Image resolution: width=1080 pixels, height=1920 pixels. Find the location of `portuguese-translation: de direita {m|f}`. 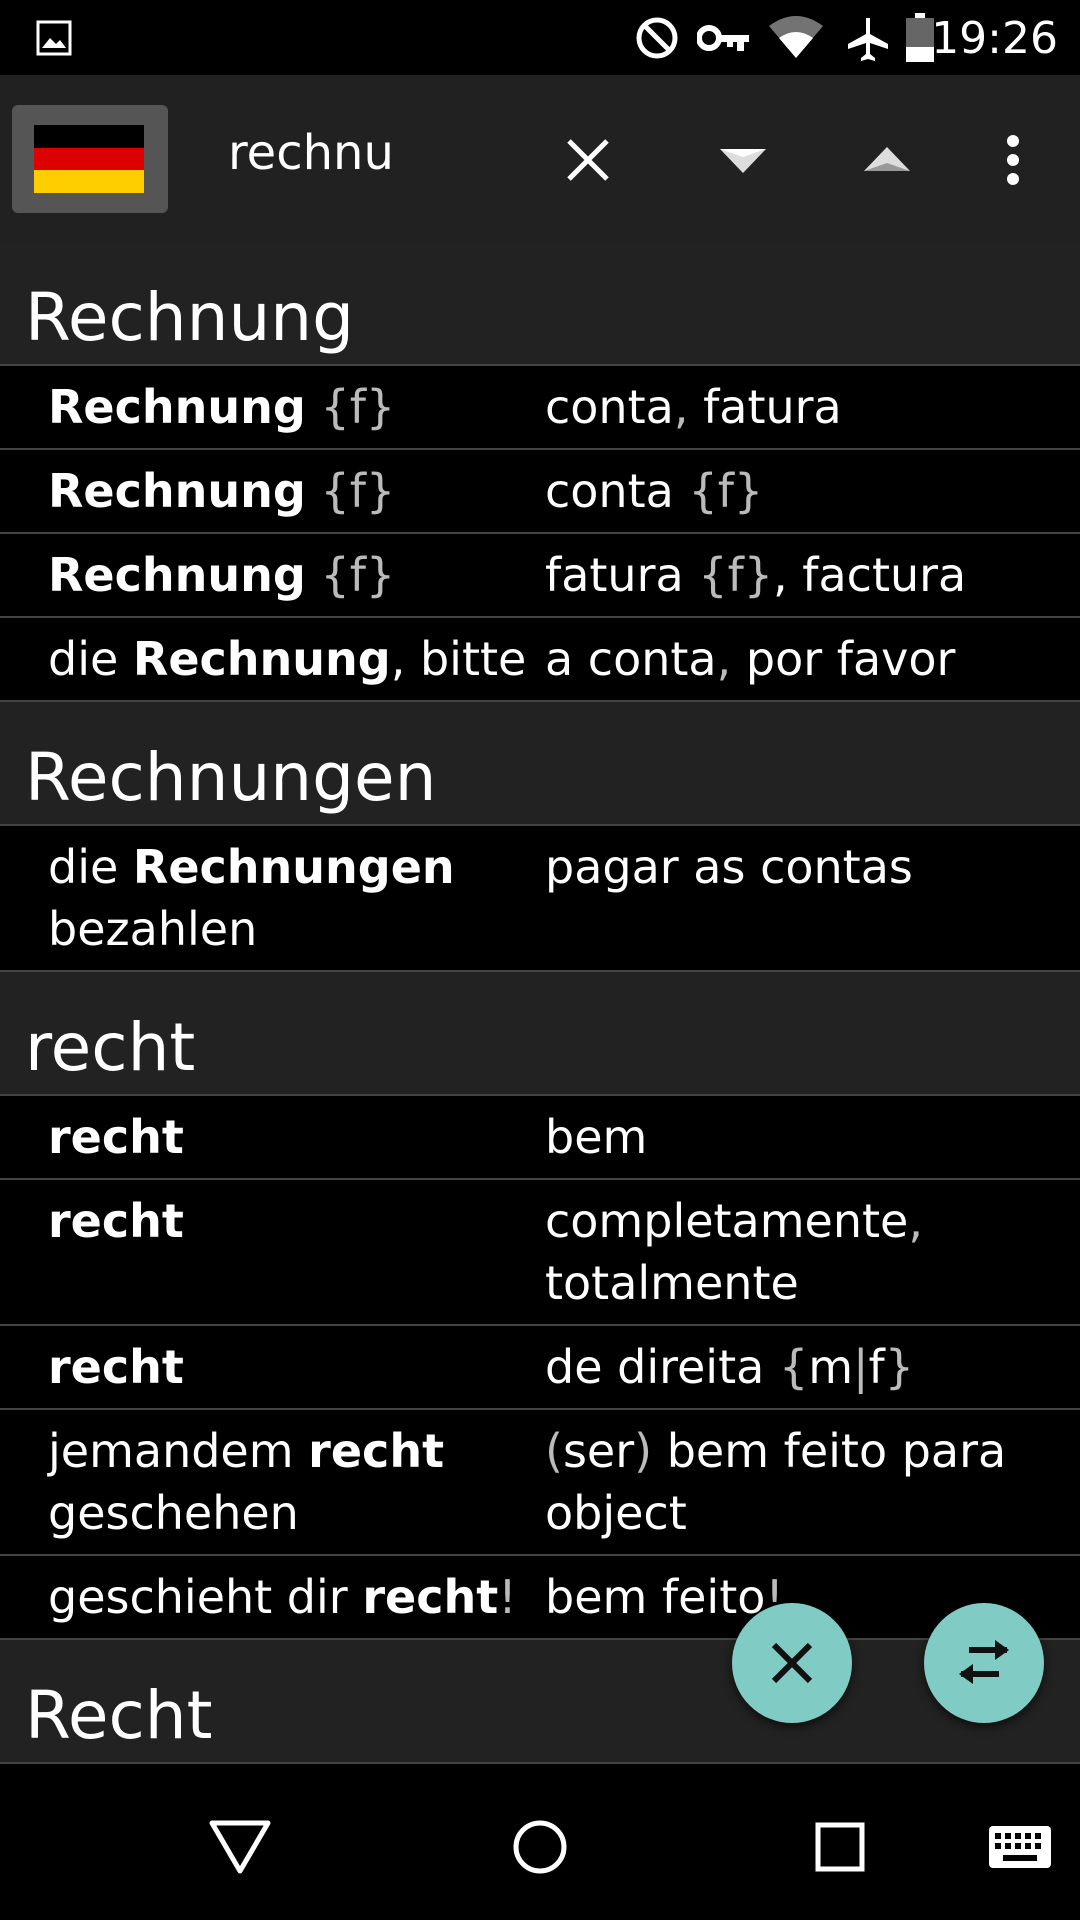

portuguese-translation: de direita {m|f} is located at coordinates (812, 1367).